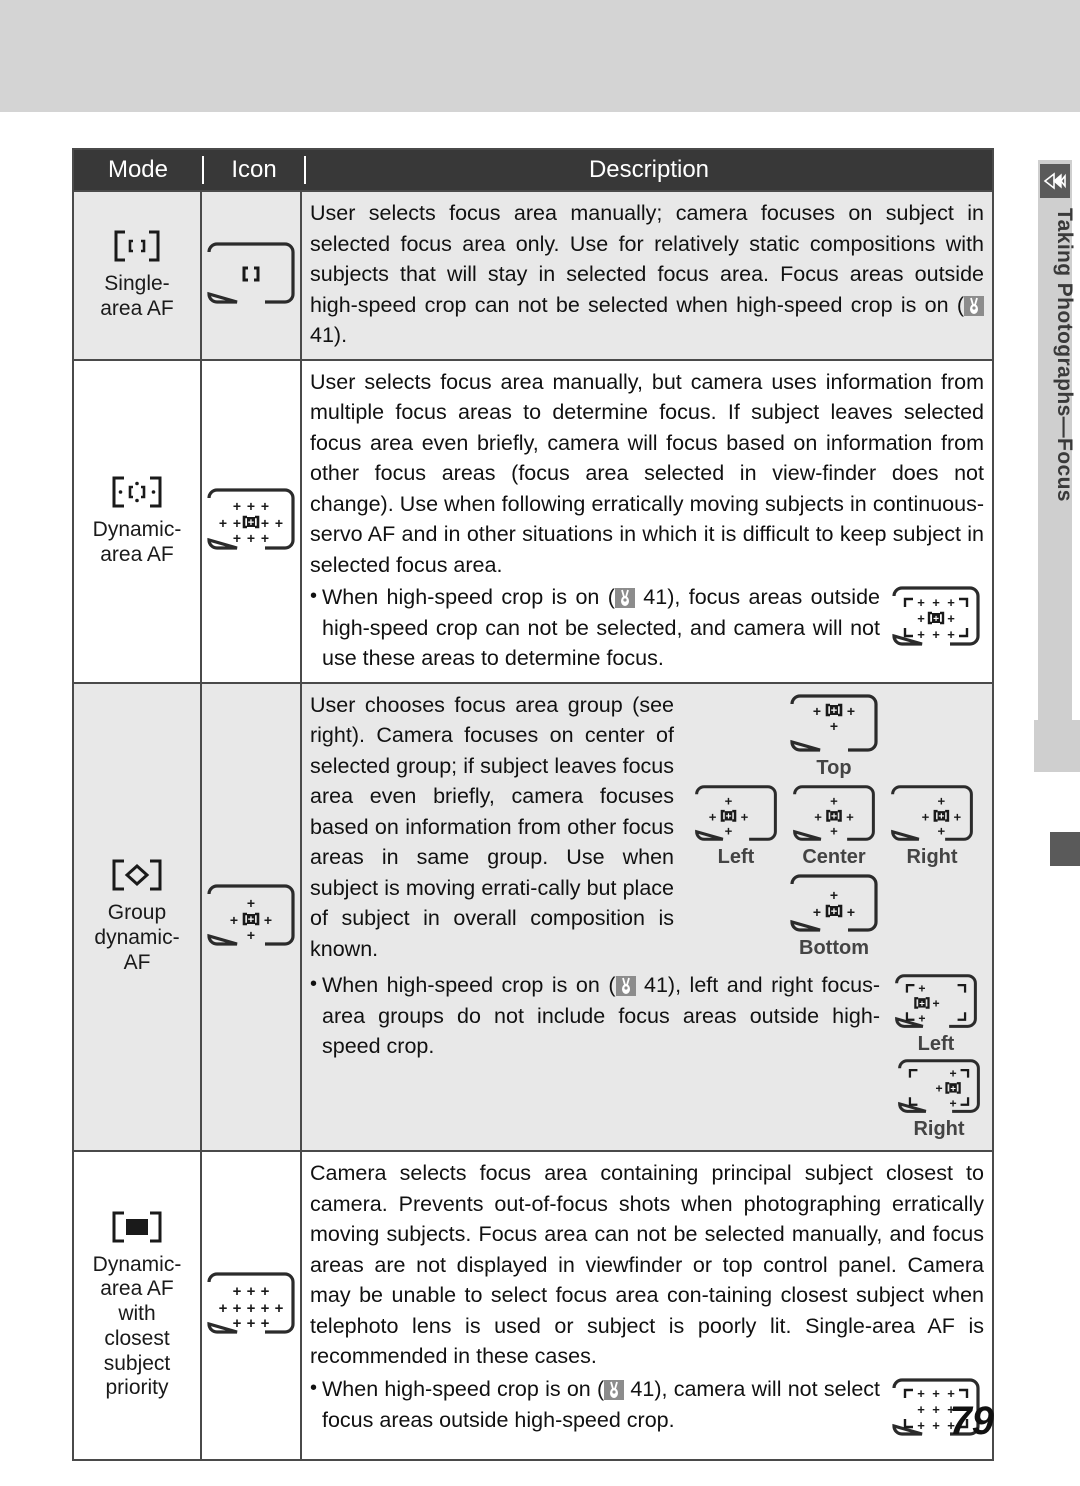 The width and height of the screenshot is (1080, 1486). I want to click on figure-caption: Center, so click(834, 856).